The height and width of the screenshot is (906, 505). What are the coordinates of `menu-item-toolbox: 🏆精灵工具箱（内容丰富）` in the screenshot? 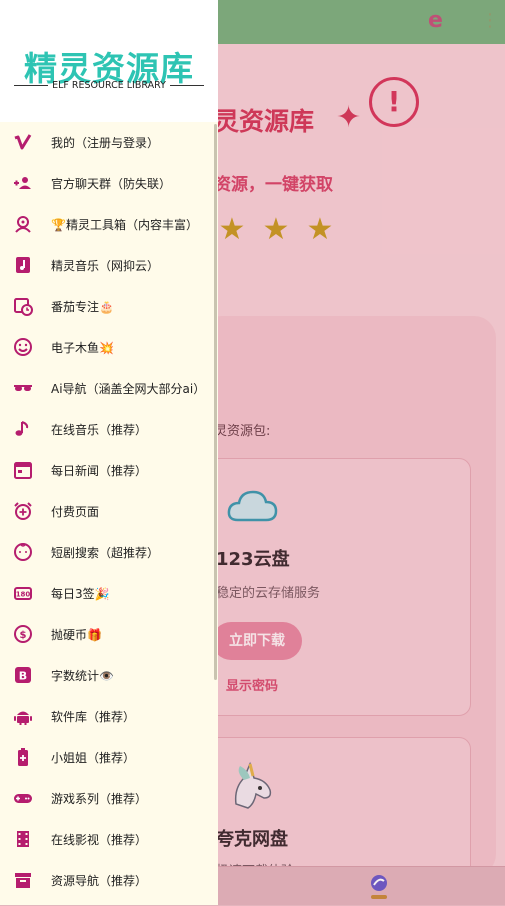 It's located at (109, 224).